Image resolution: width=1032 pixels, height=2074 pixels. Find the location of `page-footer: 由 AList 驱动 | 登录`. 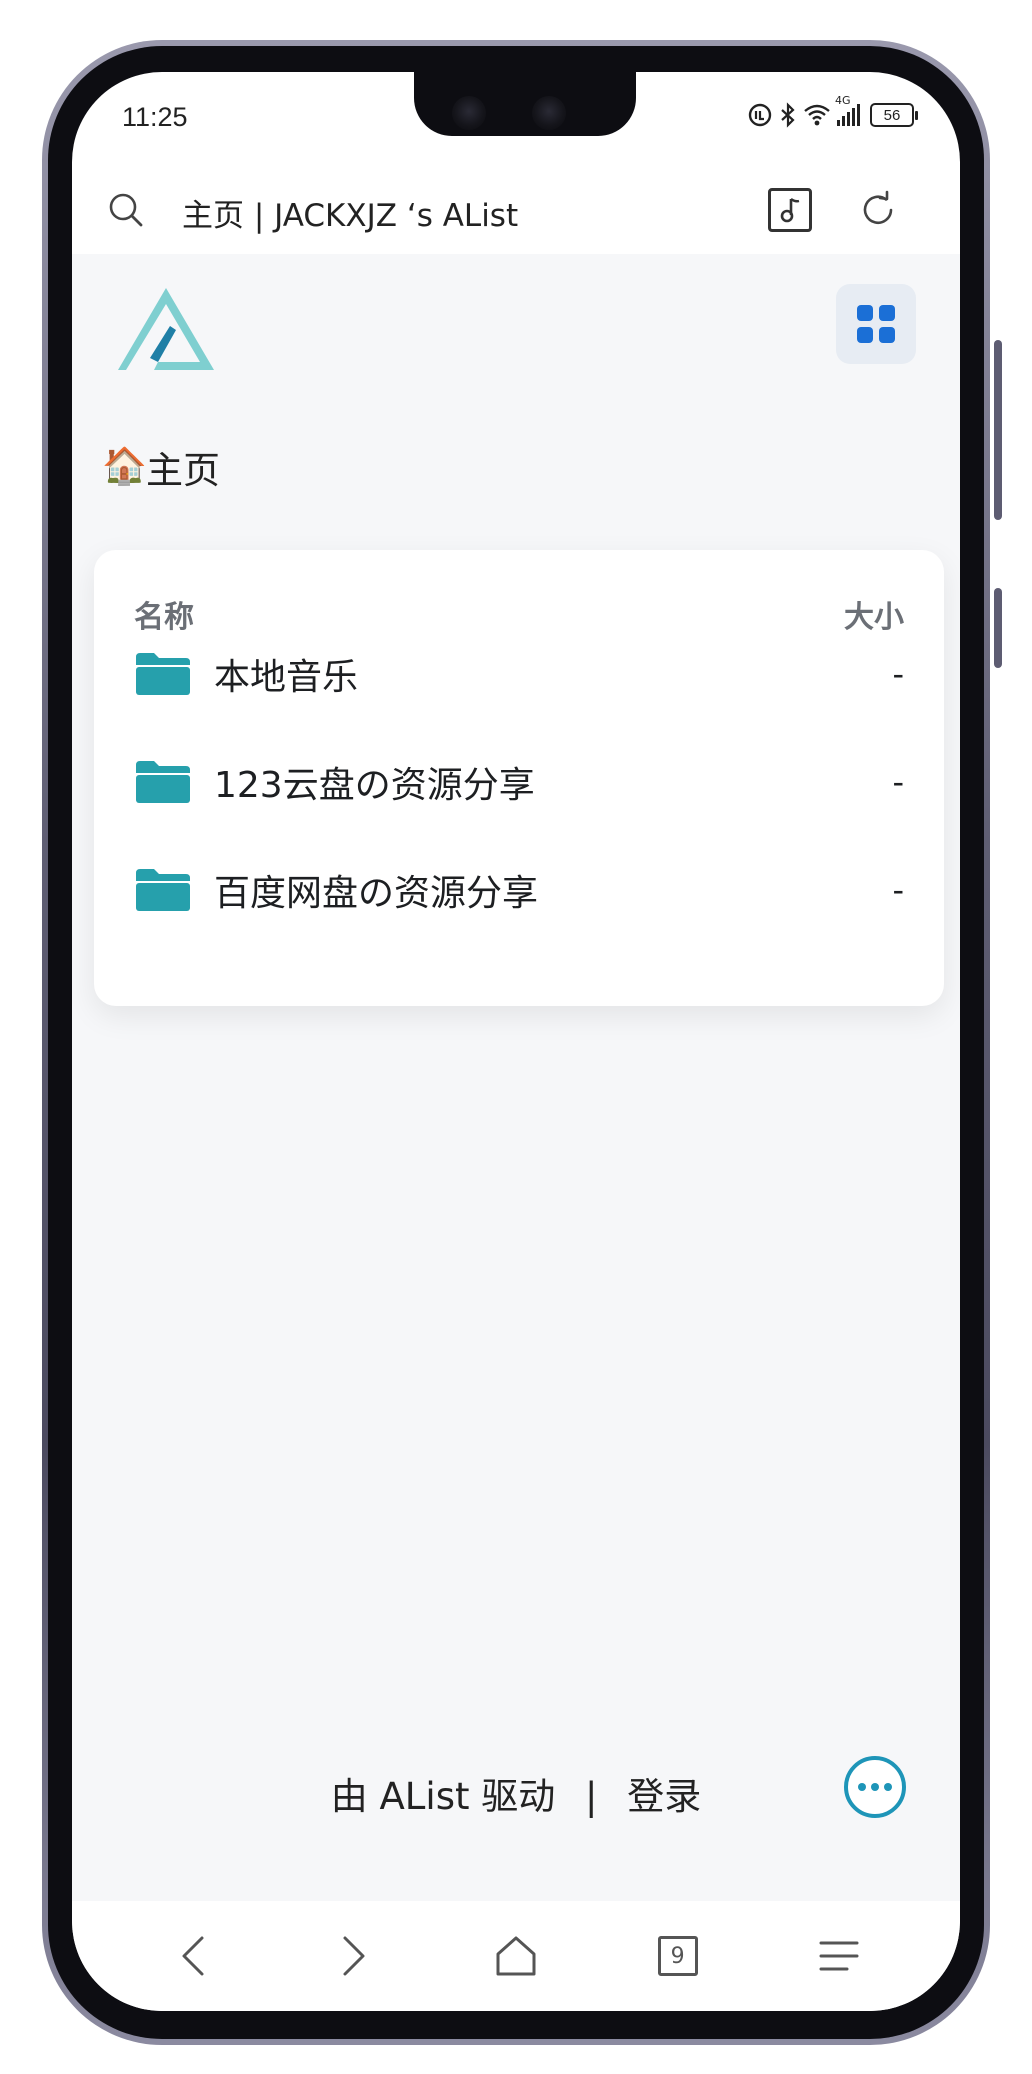

page-footer: 由 AList 驱动 | 登录 is located at coordinates (516, 1793).